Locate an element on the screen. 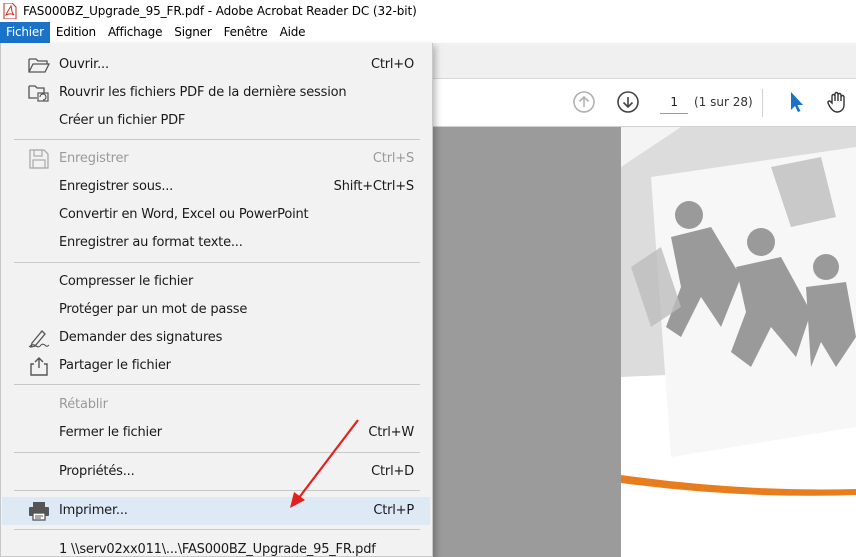 Image resolution: width=856 pixels, height=557 pixels. menu-item-request-signatures: Demander des signatures is located at coordinates (216, 338).